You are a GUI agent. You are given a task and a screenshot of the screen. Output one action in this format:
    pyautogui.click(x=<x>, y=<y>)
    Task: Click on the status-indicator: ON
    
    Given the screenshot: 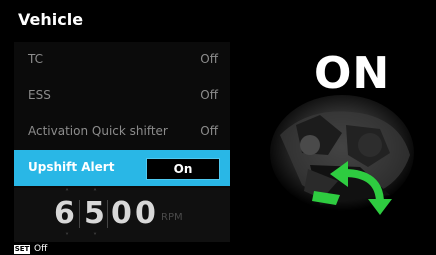 What is the action you would take?
    pyautogui.click(x=352, y=73)
    